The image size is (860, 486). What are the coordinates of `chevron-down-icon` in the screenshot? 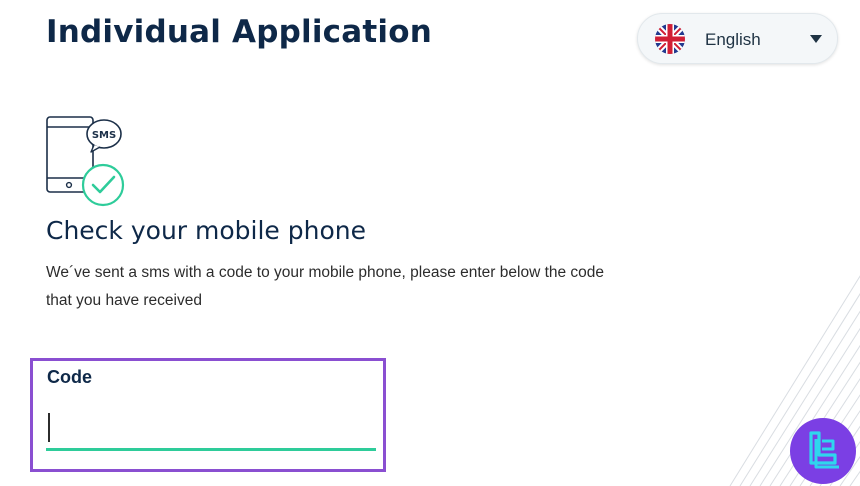 It's located at (816, 39).